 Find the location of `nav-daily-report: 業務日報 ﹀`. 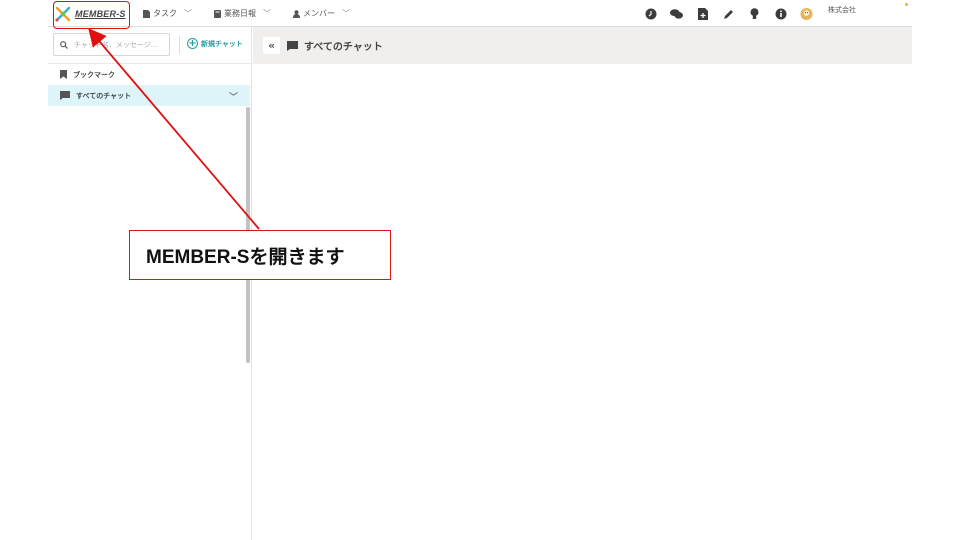

nav-daily-report: 業務日報 ﹀ is located at coordinates (242, 13).